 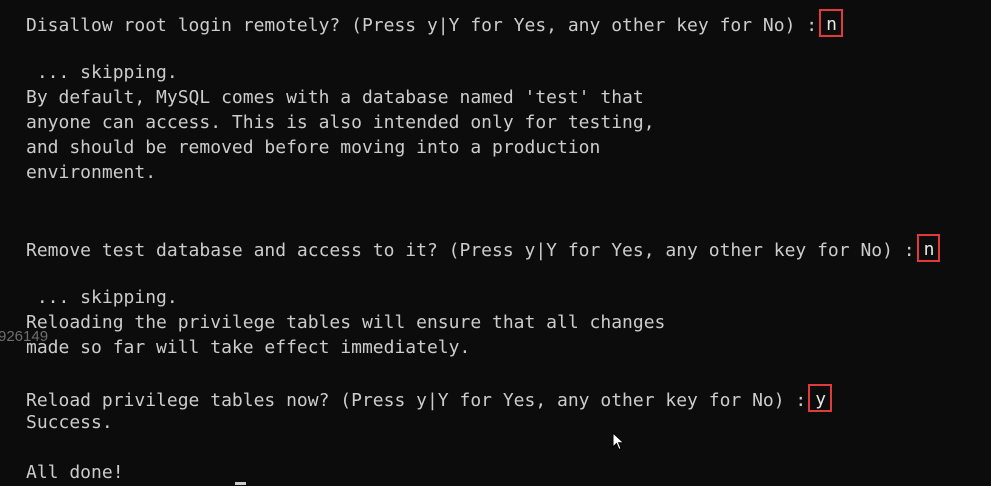 I want to click on arrow-cursor-icon, so click(x=618, y=441).